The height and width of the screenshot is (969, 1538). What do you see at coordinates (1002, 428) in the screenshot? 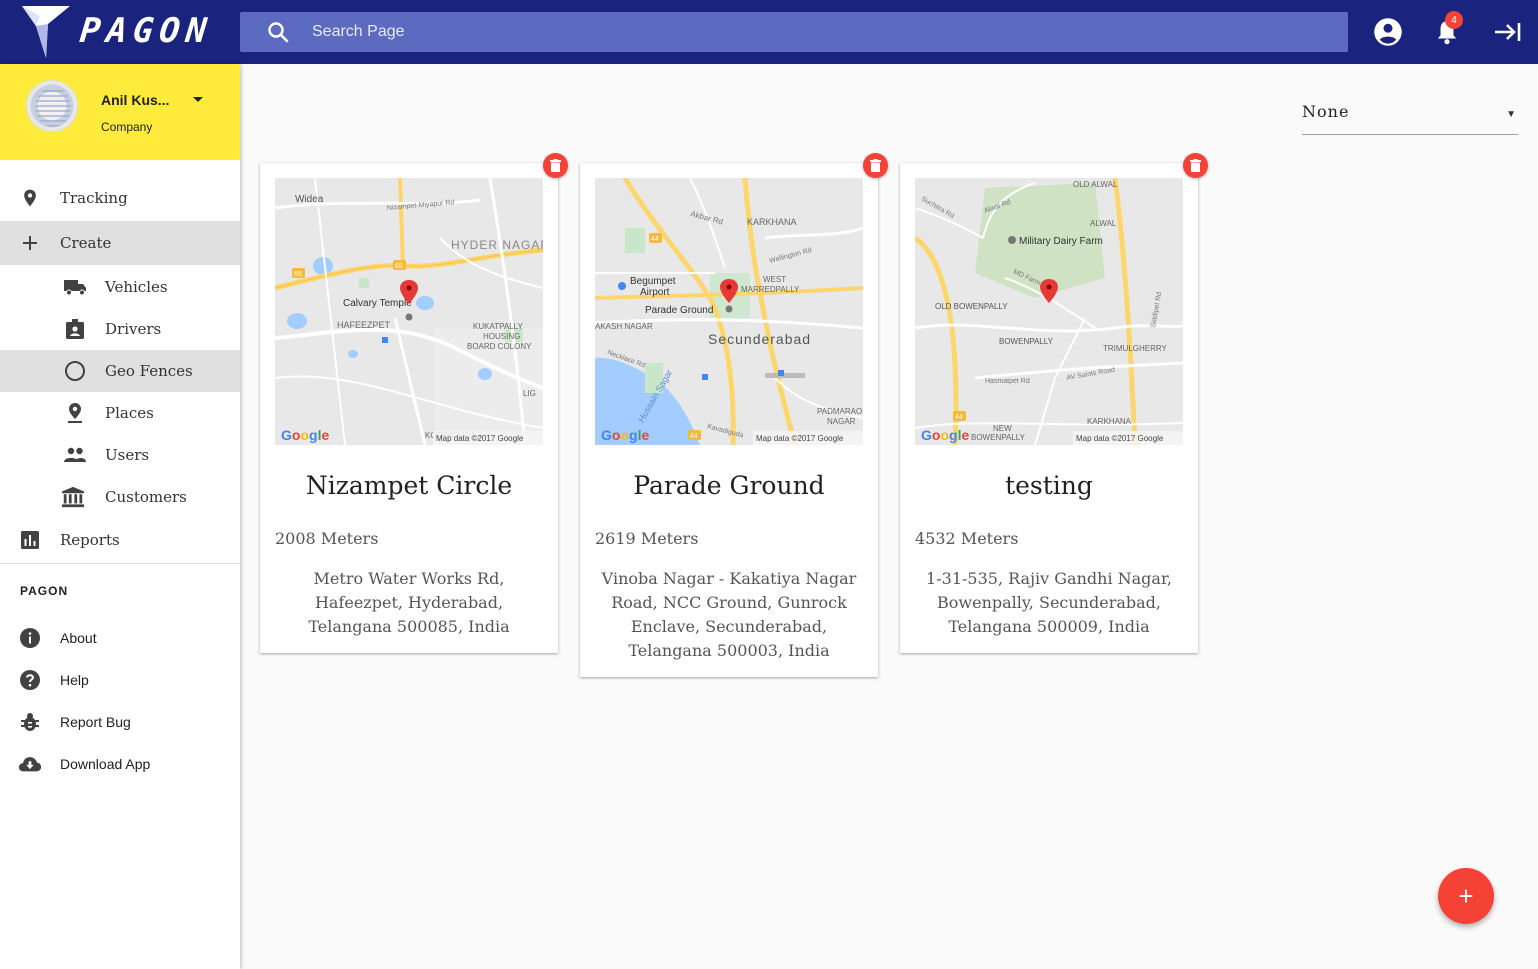
I see `svg-text: NEW` at bounding box center [1002, 428].